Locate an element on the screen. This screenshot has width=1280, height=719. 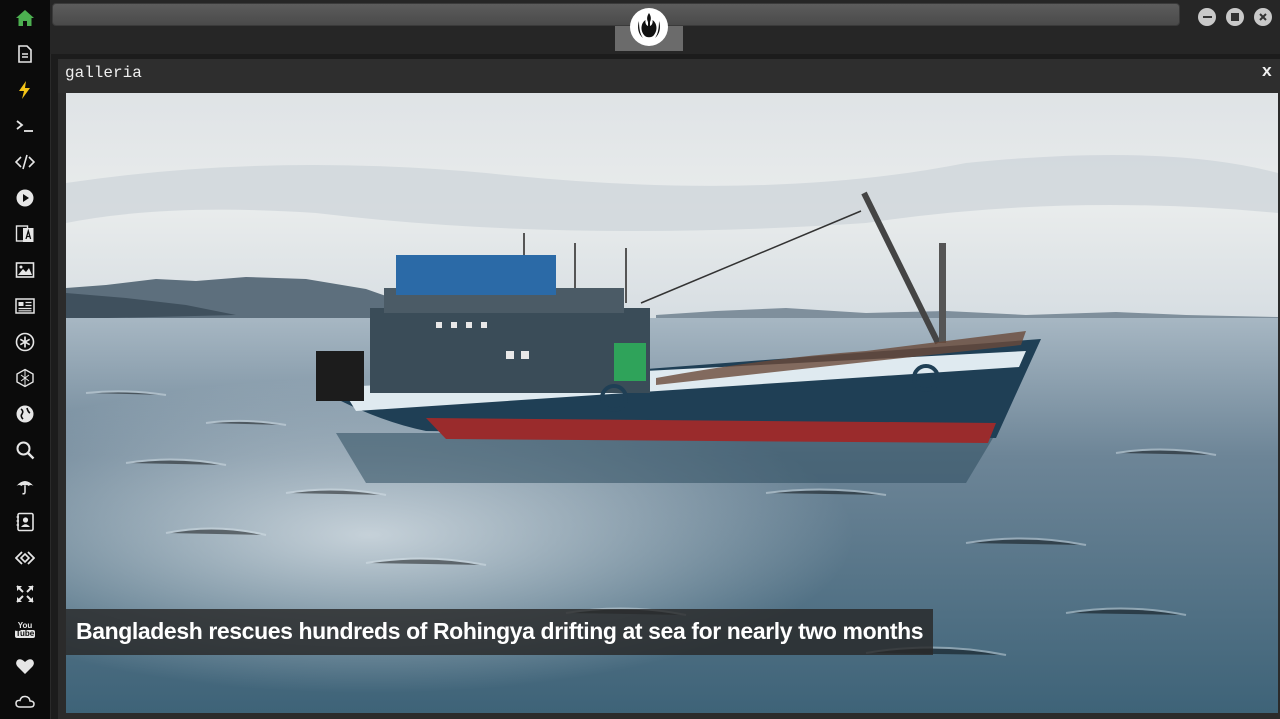
terminal-icon is located at coordinates (25, 126).